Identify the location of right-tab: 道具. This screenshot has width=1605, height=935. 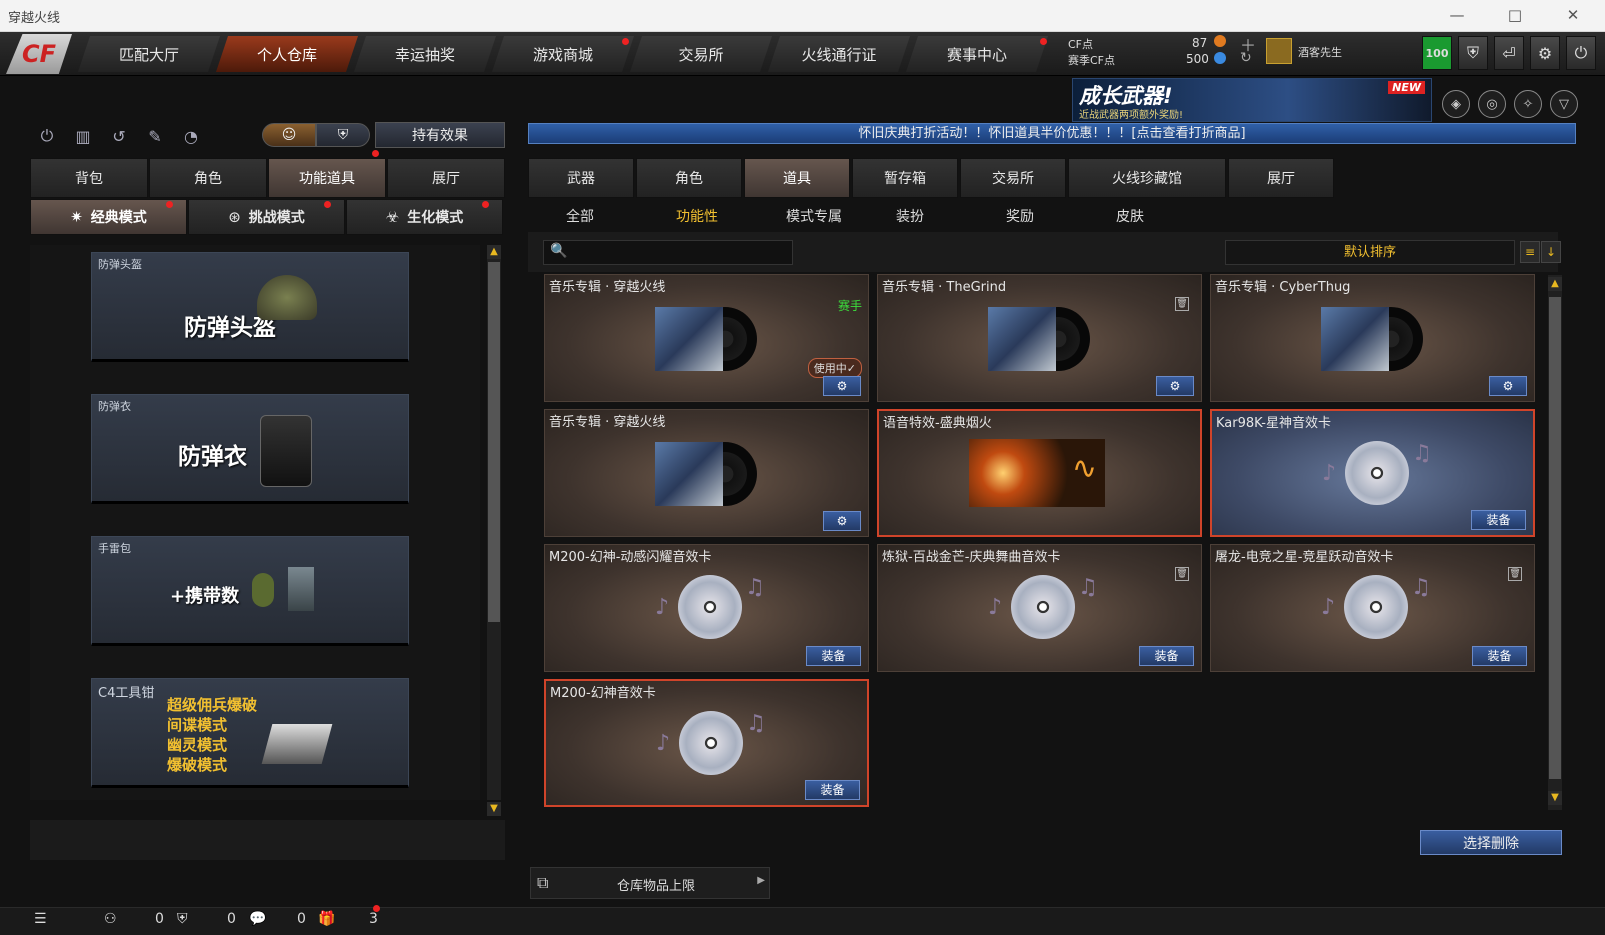
(797, 178).